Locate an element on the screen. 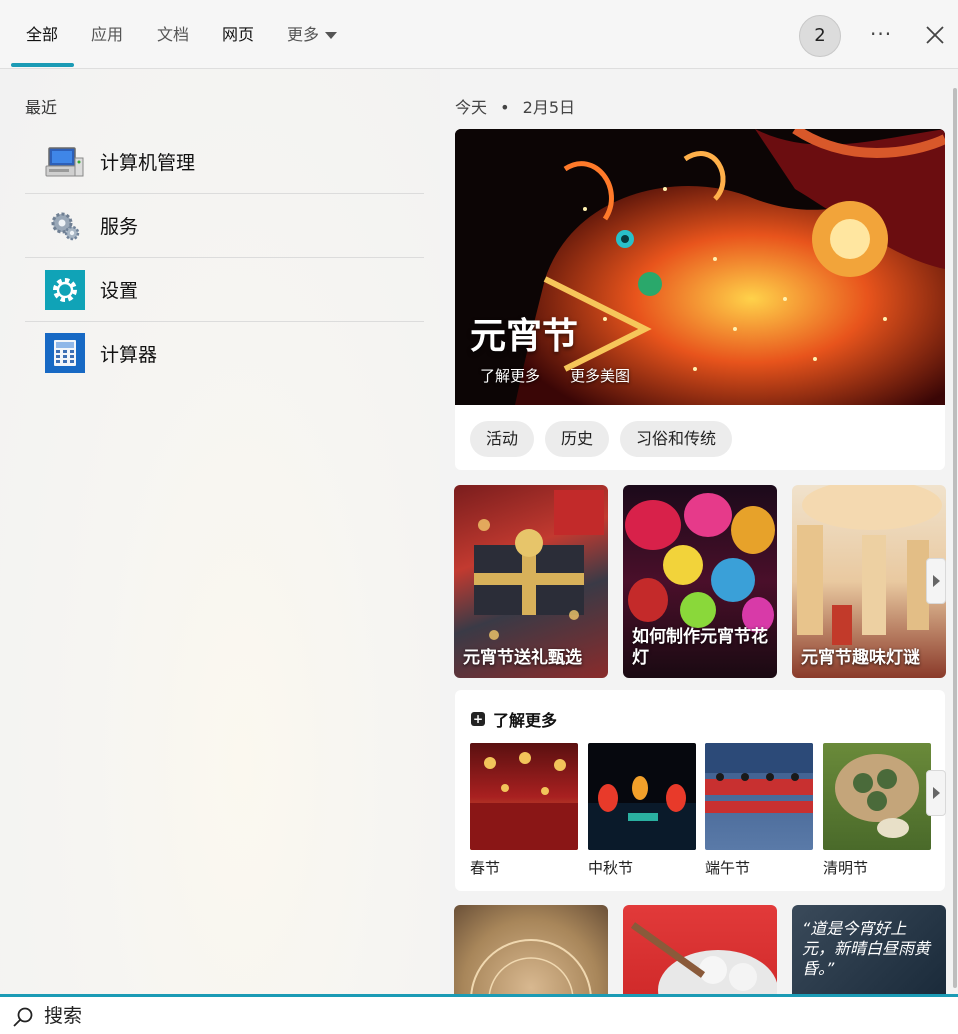  learn-more-header: + 了解更多 is located at coordinates (514, 719).